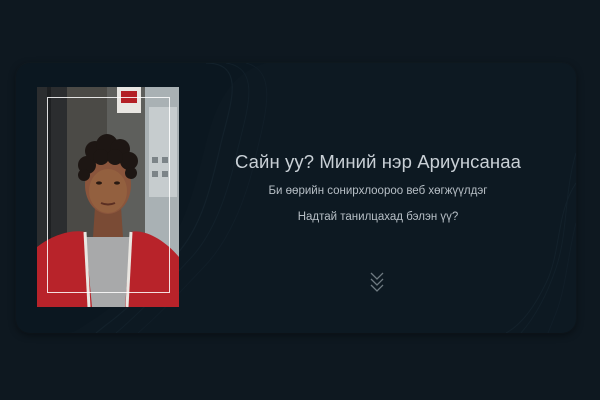  I want to click on chevron-double-down-icon, so click(377, 282).